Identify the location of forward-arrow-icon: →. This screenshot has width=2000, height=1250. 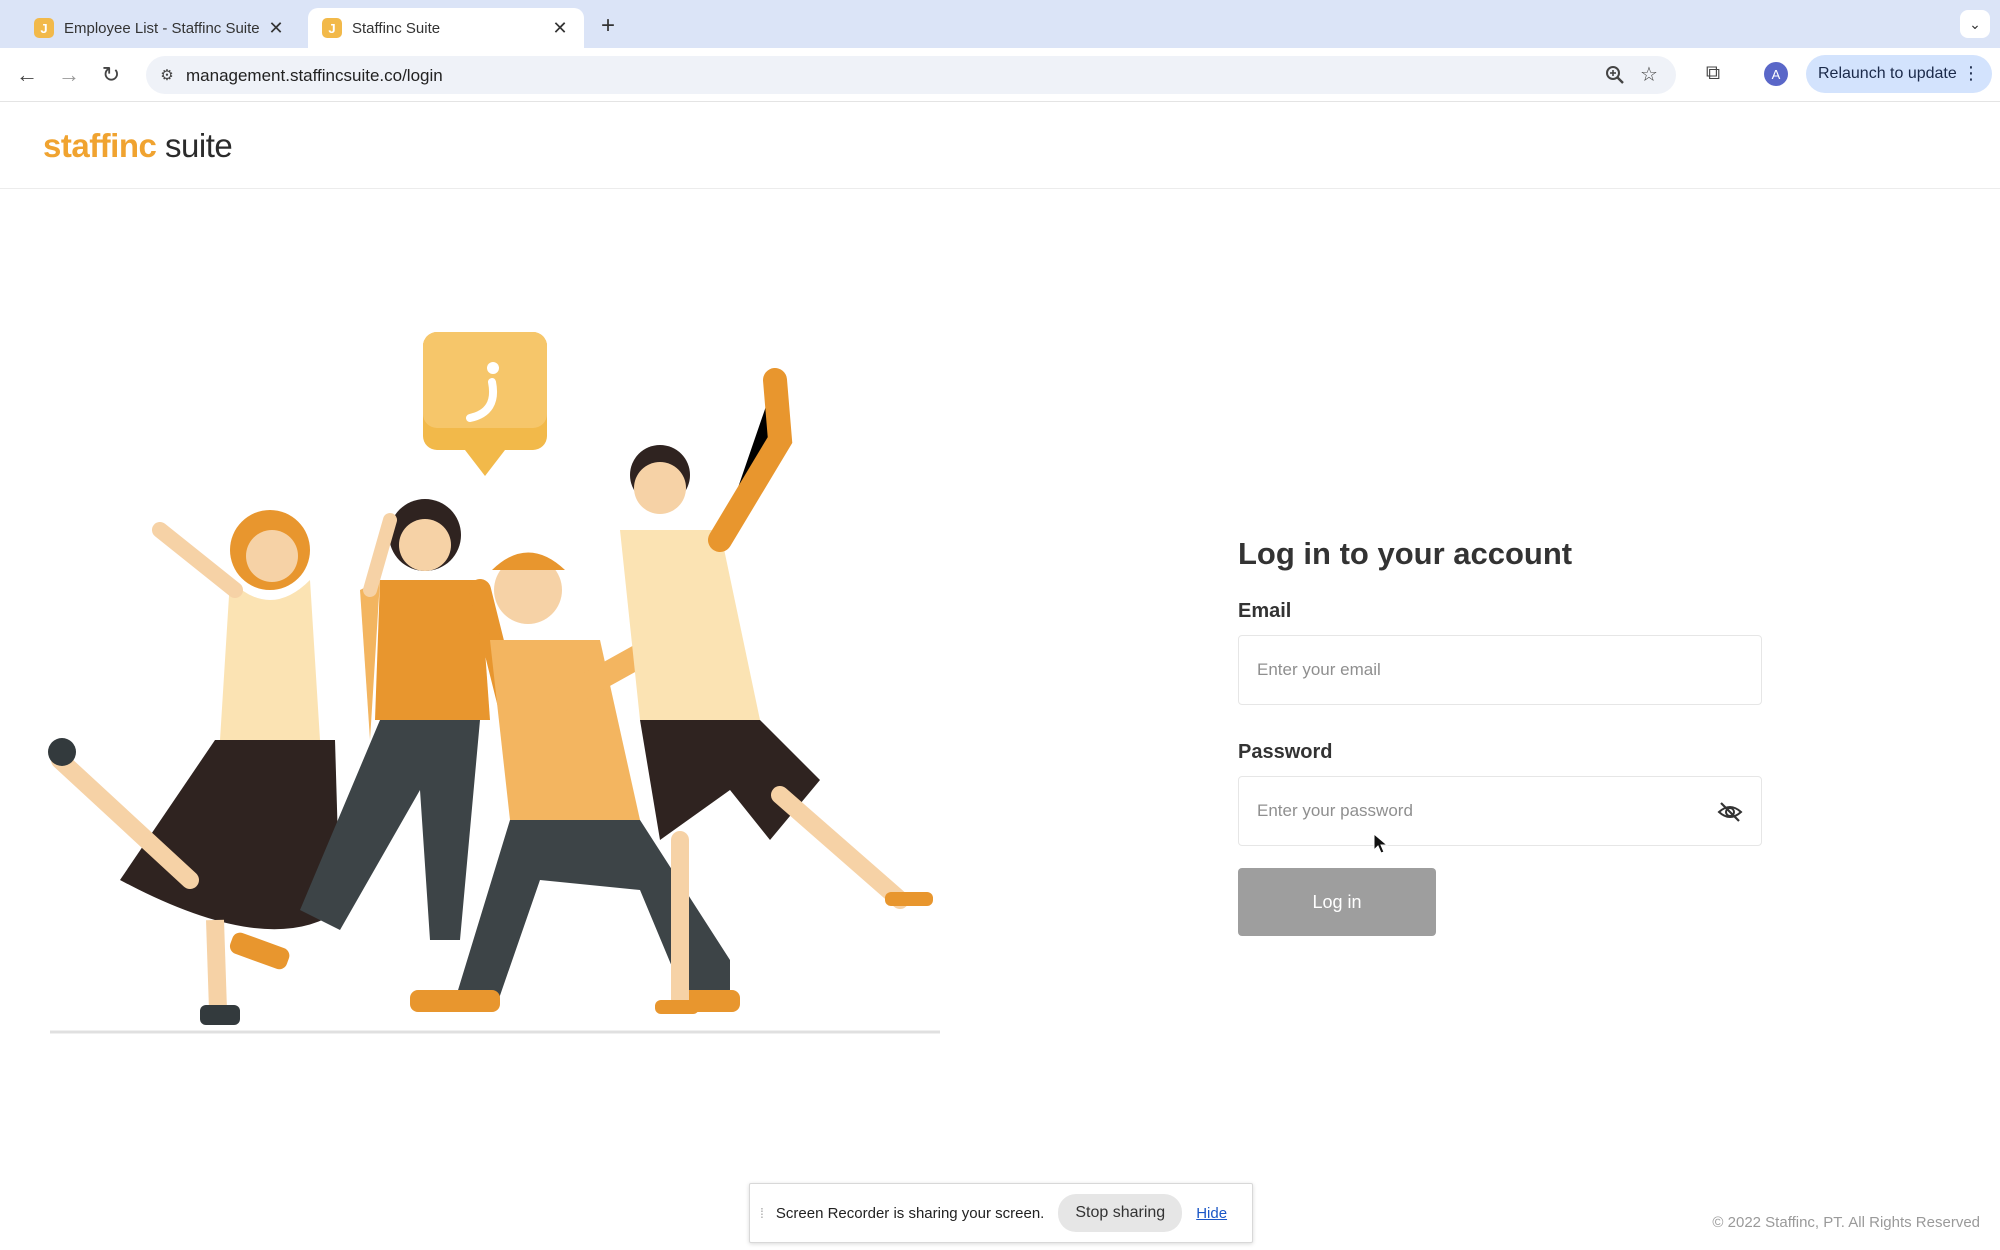
(69, 75).